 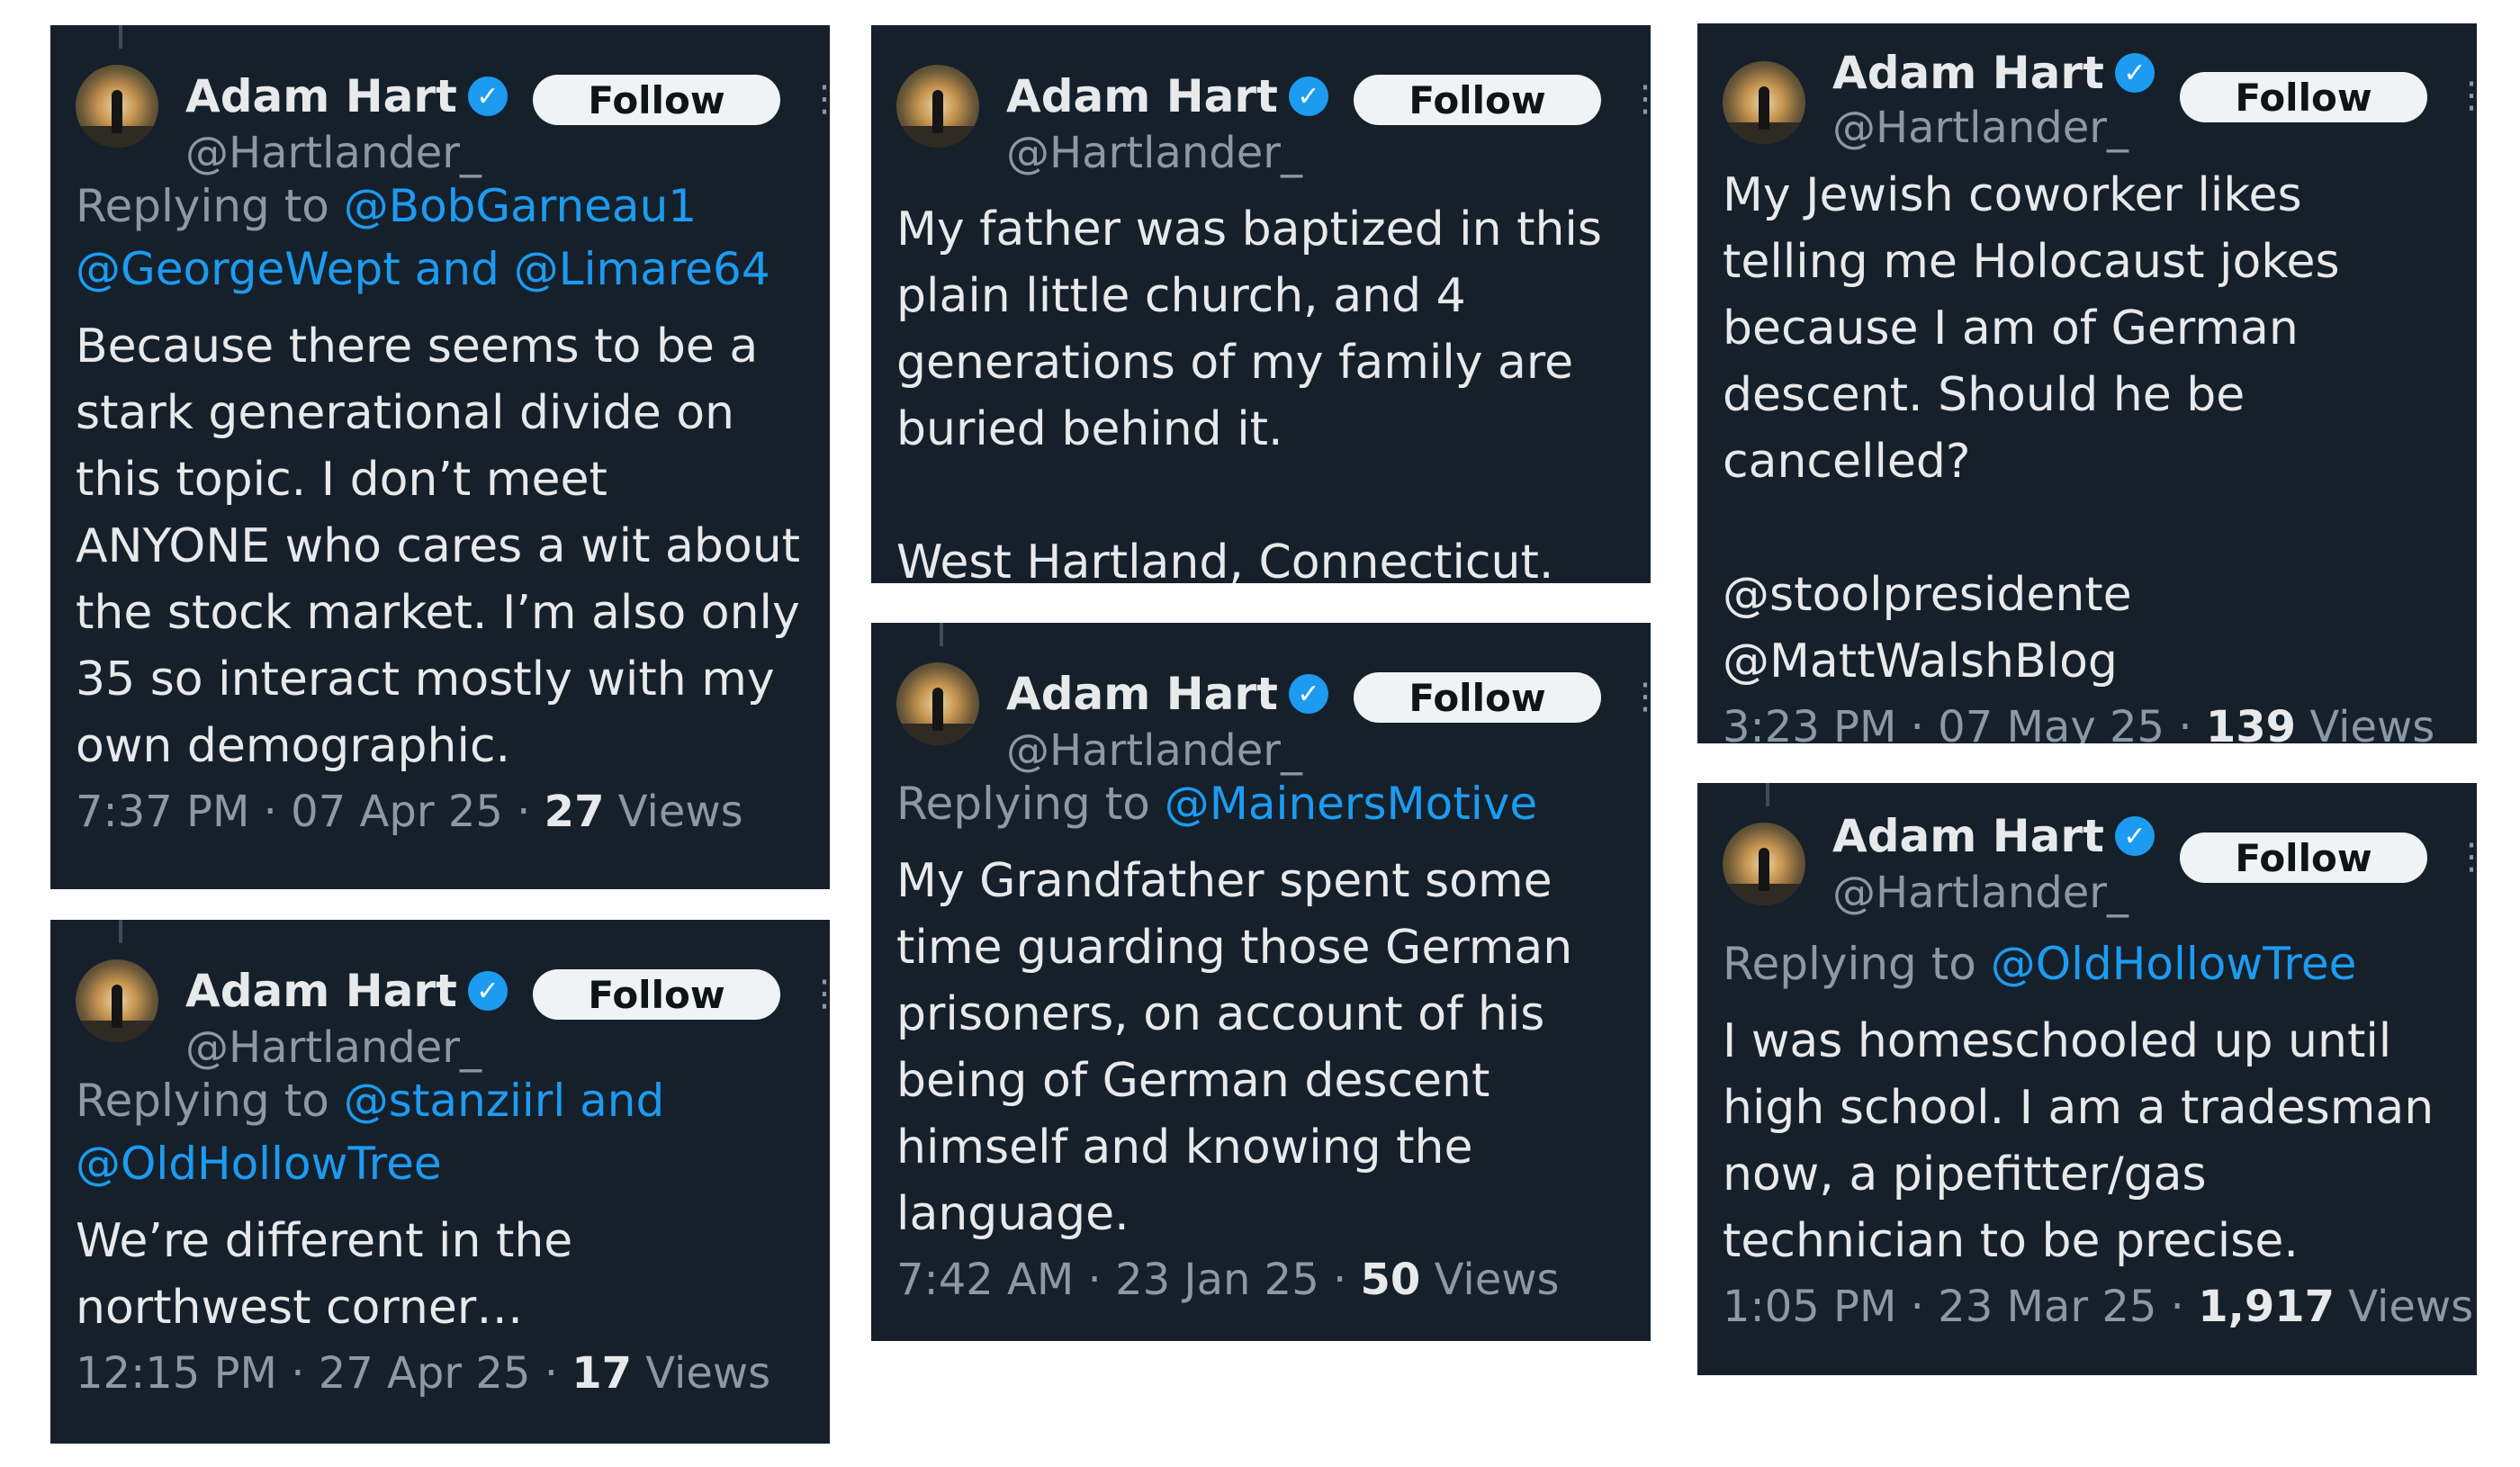 I want to click on tweet-meta: 12:15 PM · 27 Apr 25 · 17 Views, so click(x=440, y=1373).